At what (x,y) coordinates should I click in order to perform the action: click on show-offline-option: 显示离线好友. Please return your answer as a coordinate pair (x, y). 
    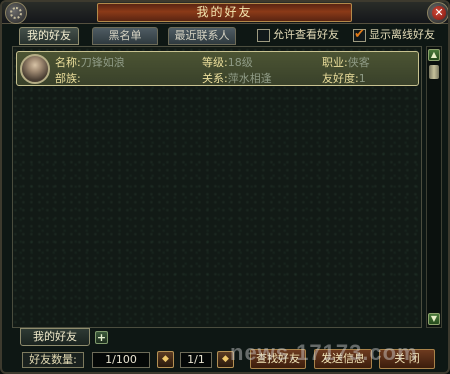
    Looking at the image, I should click on (394, 35).